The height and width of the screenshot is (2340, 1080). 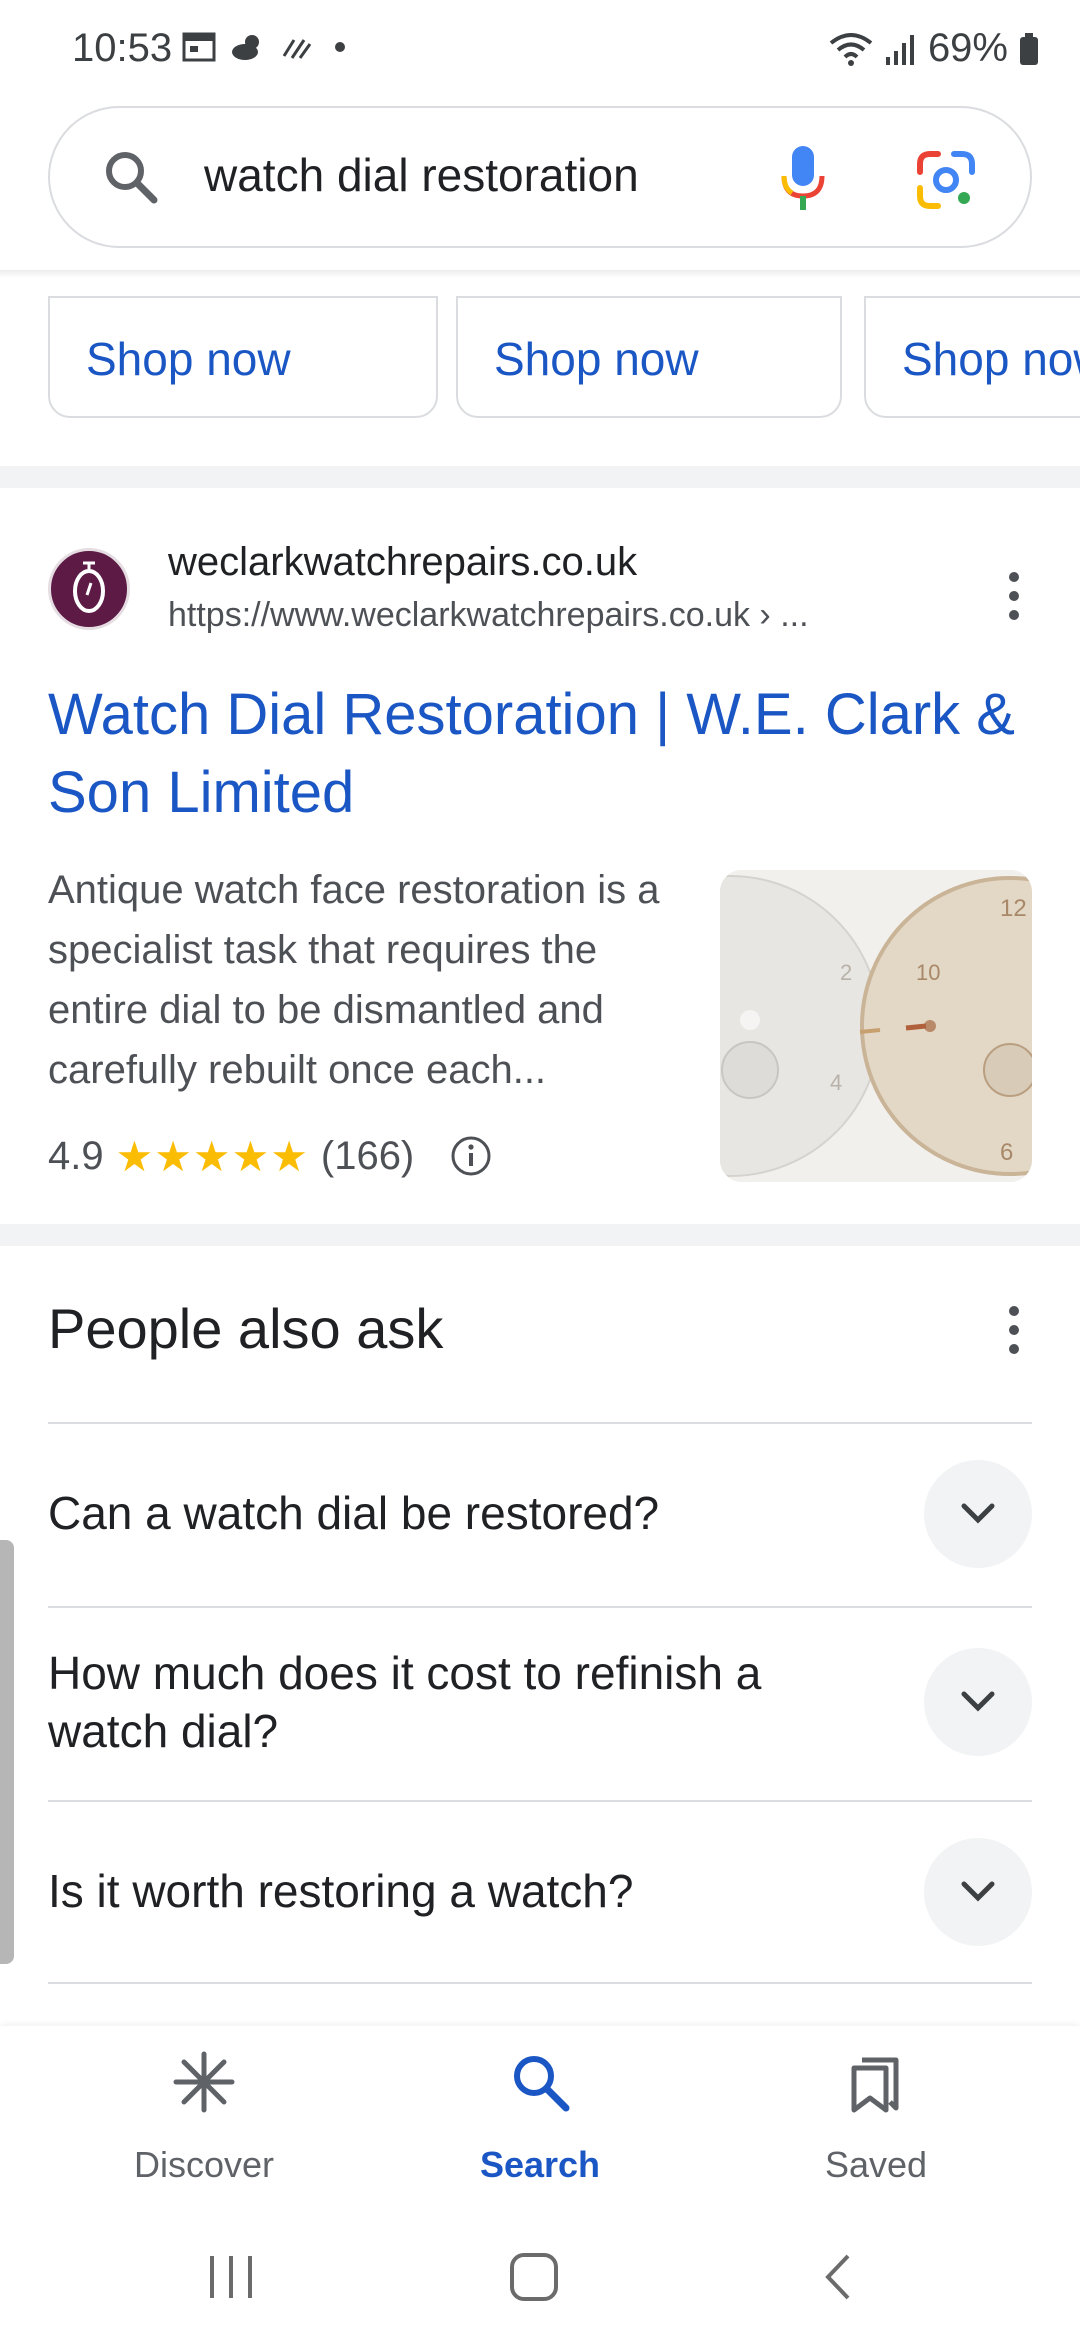 I want to click on rating-row: 4.9 ★★★★★ (166), so click(x=270, y=1156).